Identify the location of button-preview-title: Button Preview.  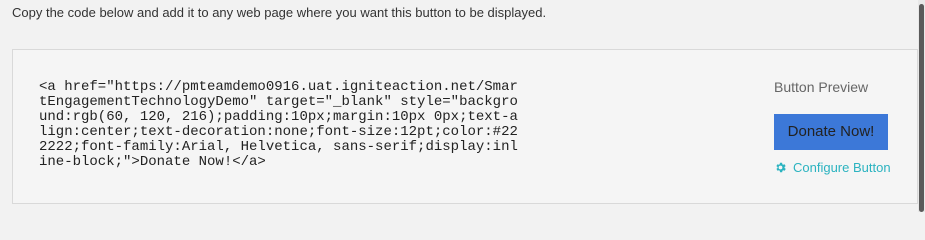
(821, 87).